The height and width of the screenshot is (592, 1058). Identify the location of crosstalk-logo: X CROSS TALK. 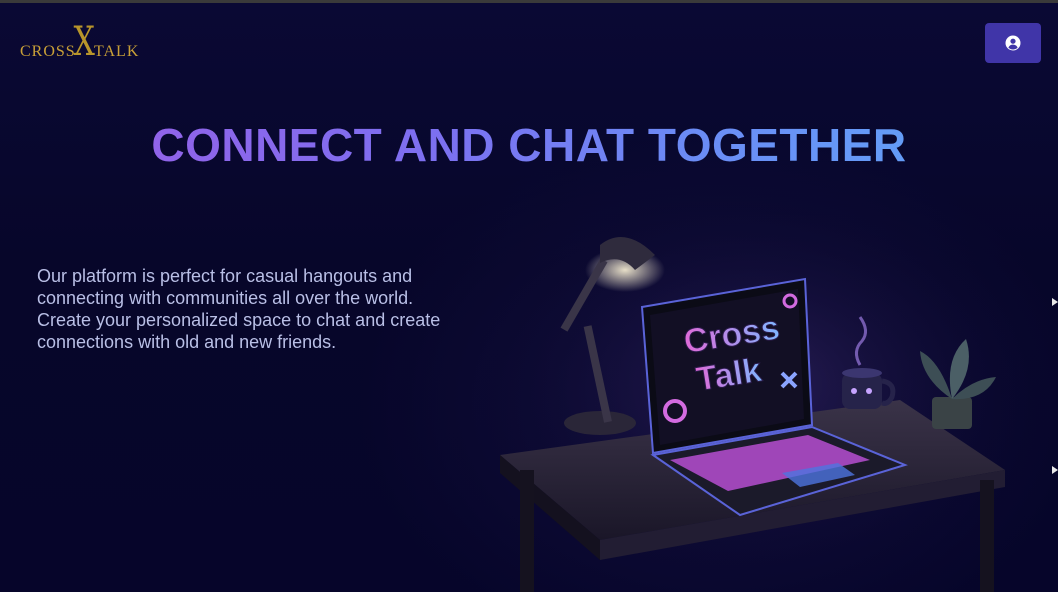
(80, 42).